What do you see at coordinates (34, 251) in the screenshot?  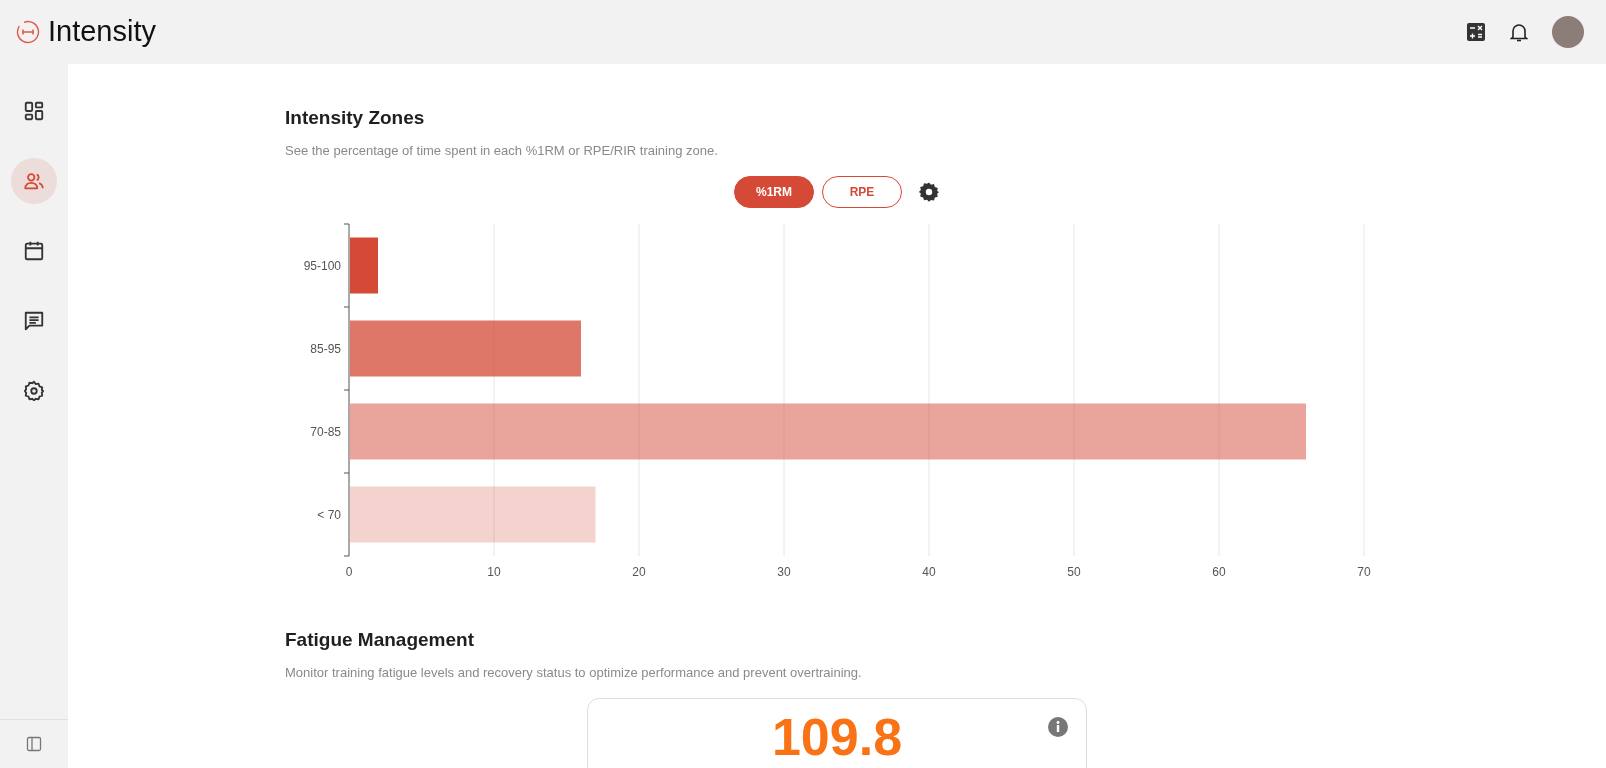 I see `calendar-icon` at bounding box center [34, 251].